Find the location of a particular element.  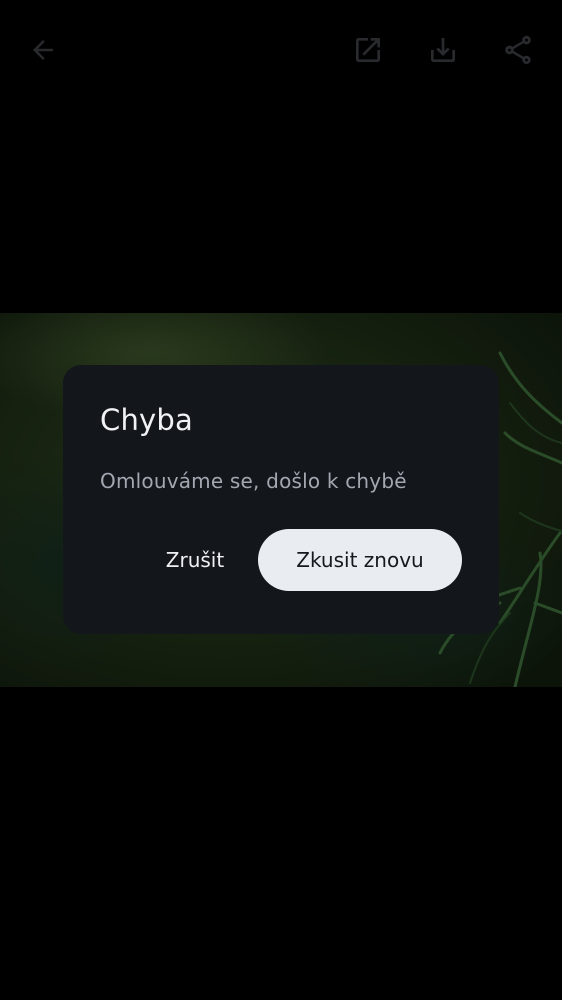

dialog-title: Chyba is located at coordinates (146, 420).